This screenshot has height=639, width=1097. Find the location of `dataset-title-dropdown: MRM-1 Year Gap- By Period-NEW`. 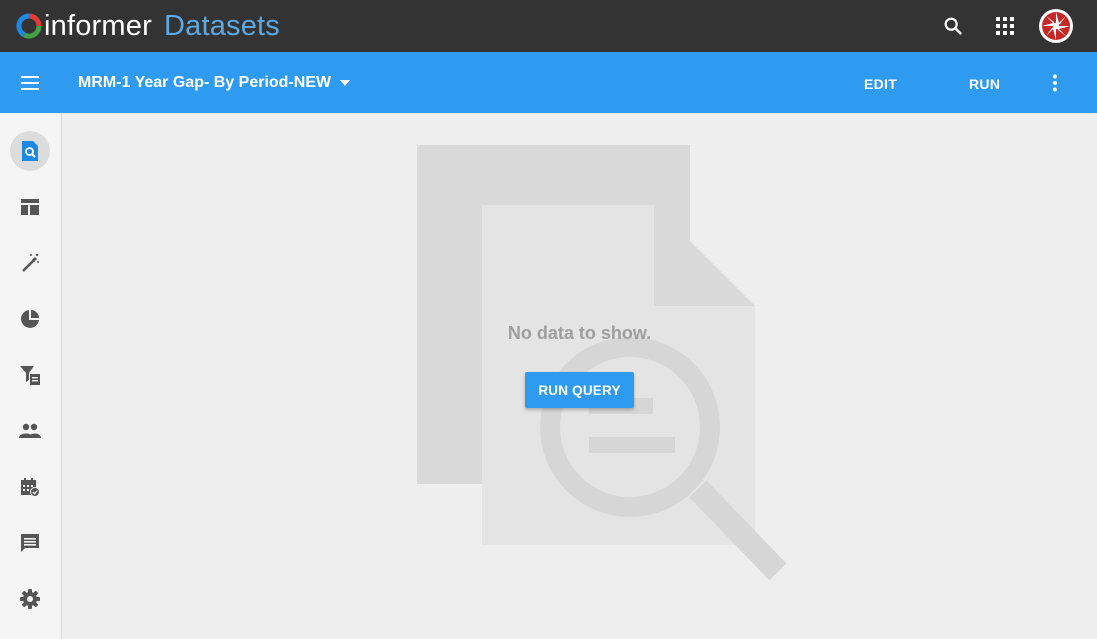

dataset-title-dropdown: MRM-1 Year Gap- By Period-NEW is located at coordinates (214, 83).